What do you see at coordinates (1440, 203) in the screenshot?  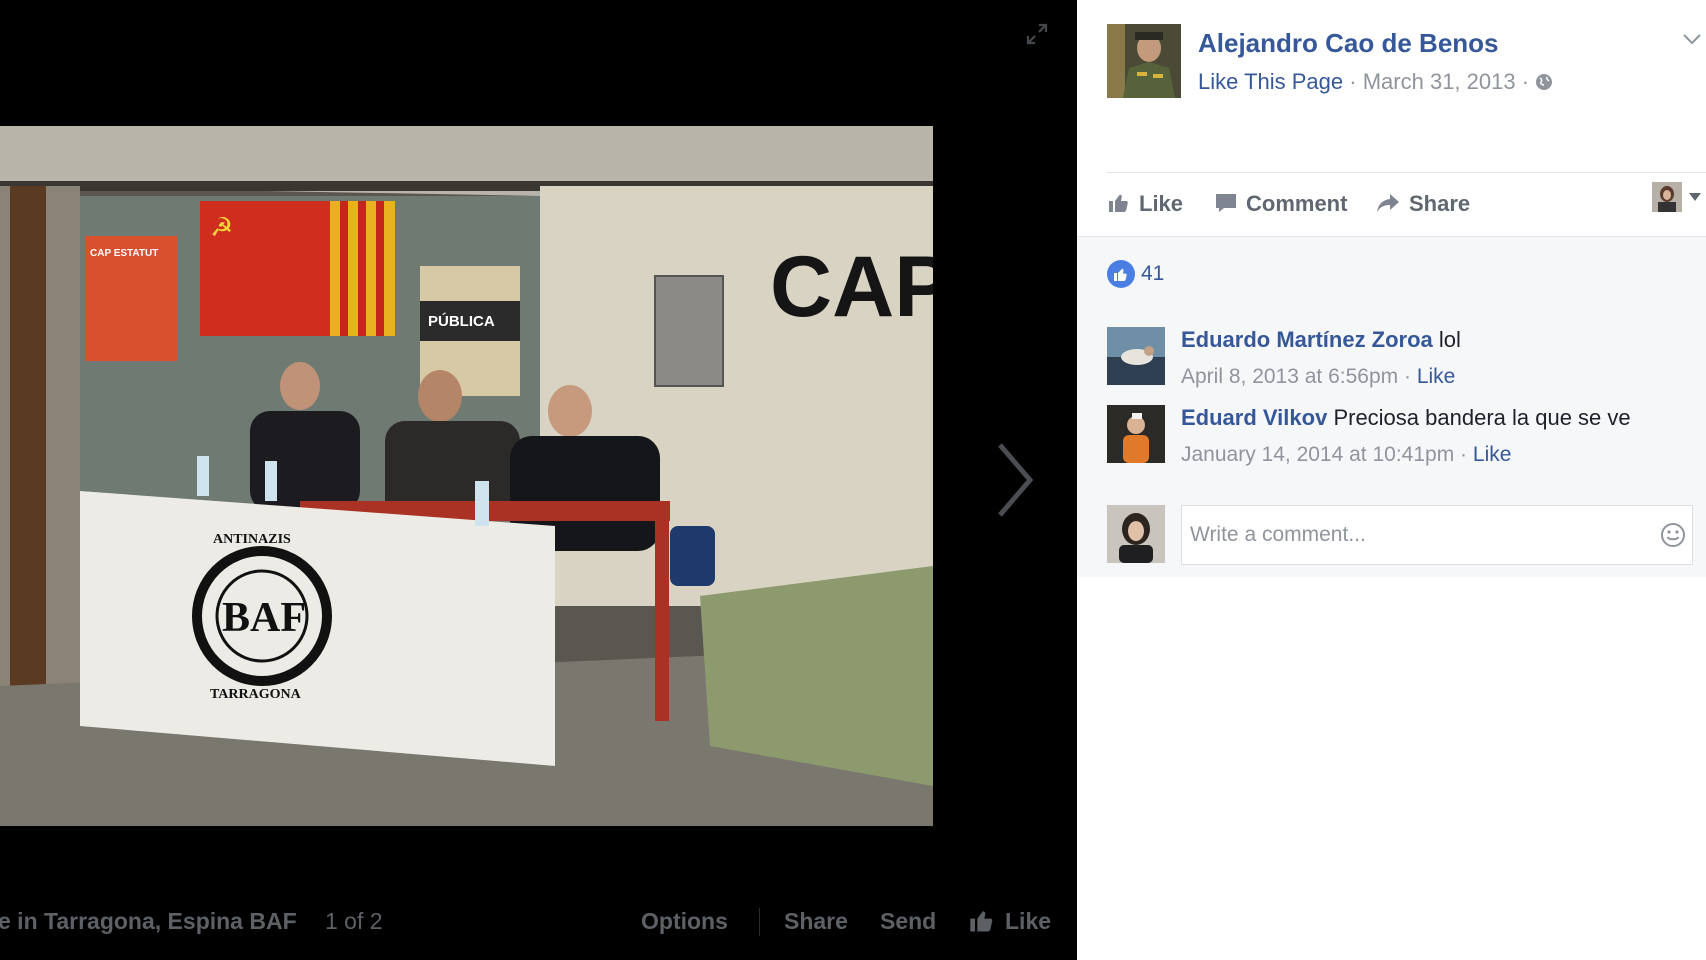 I see `share-action-label: Share` at bounding box center [1440, 203].